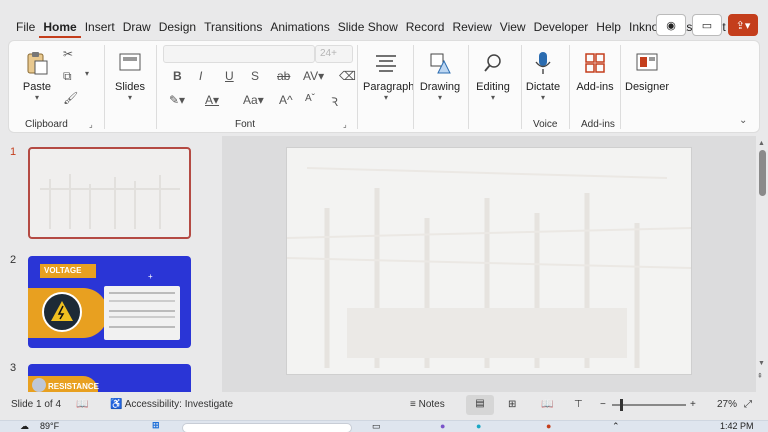 This screenshot has width=768, height=432. I want to click on previous-slide-icon: ⇞, so click(760, 376).